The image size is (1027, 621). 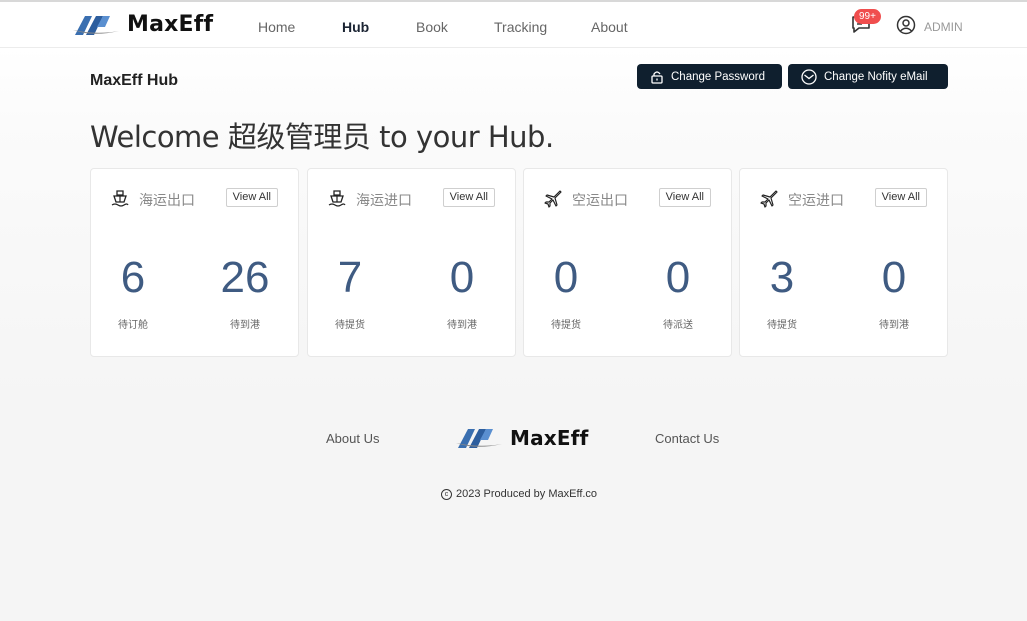 I want to click on copyright: c 2023 Produced by MaxEff.co, so click(x=519, y=494).